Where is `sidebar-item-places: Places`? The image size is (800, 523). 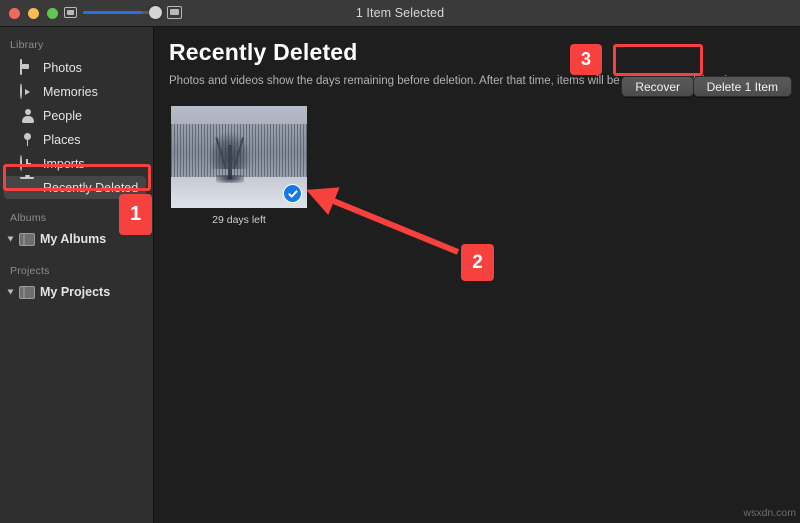 sidebar-item-places: Places is located at coordinates (75, 139).